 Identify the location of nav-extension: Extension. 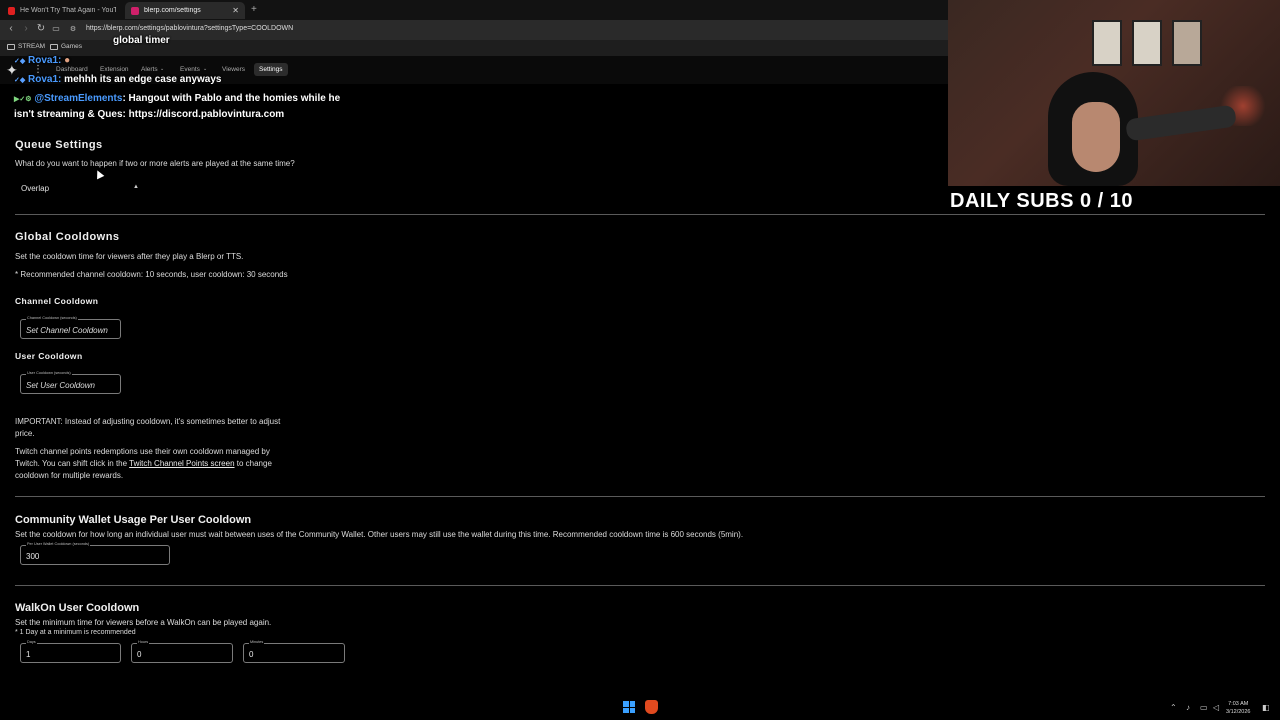
(114, 69).